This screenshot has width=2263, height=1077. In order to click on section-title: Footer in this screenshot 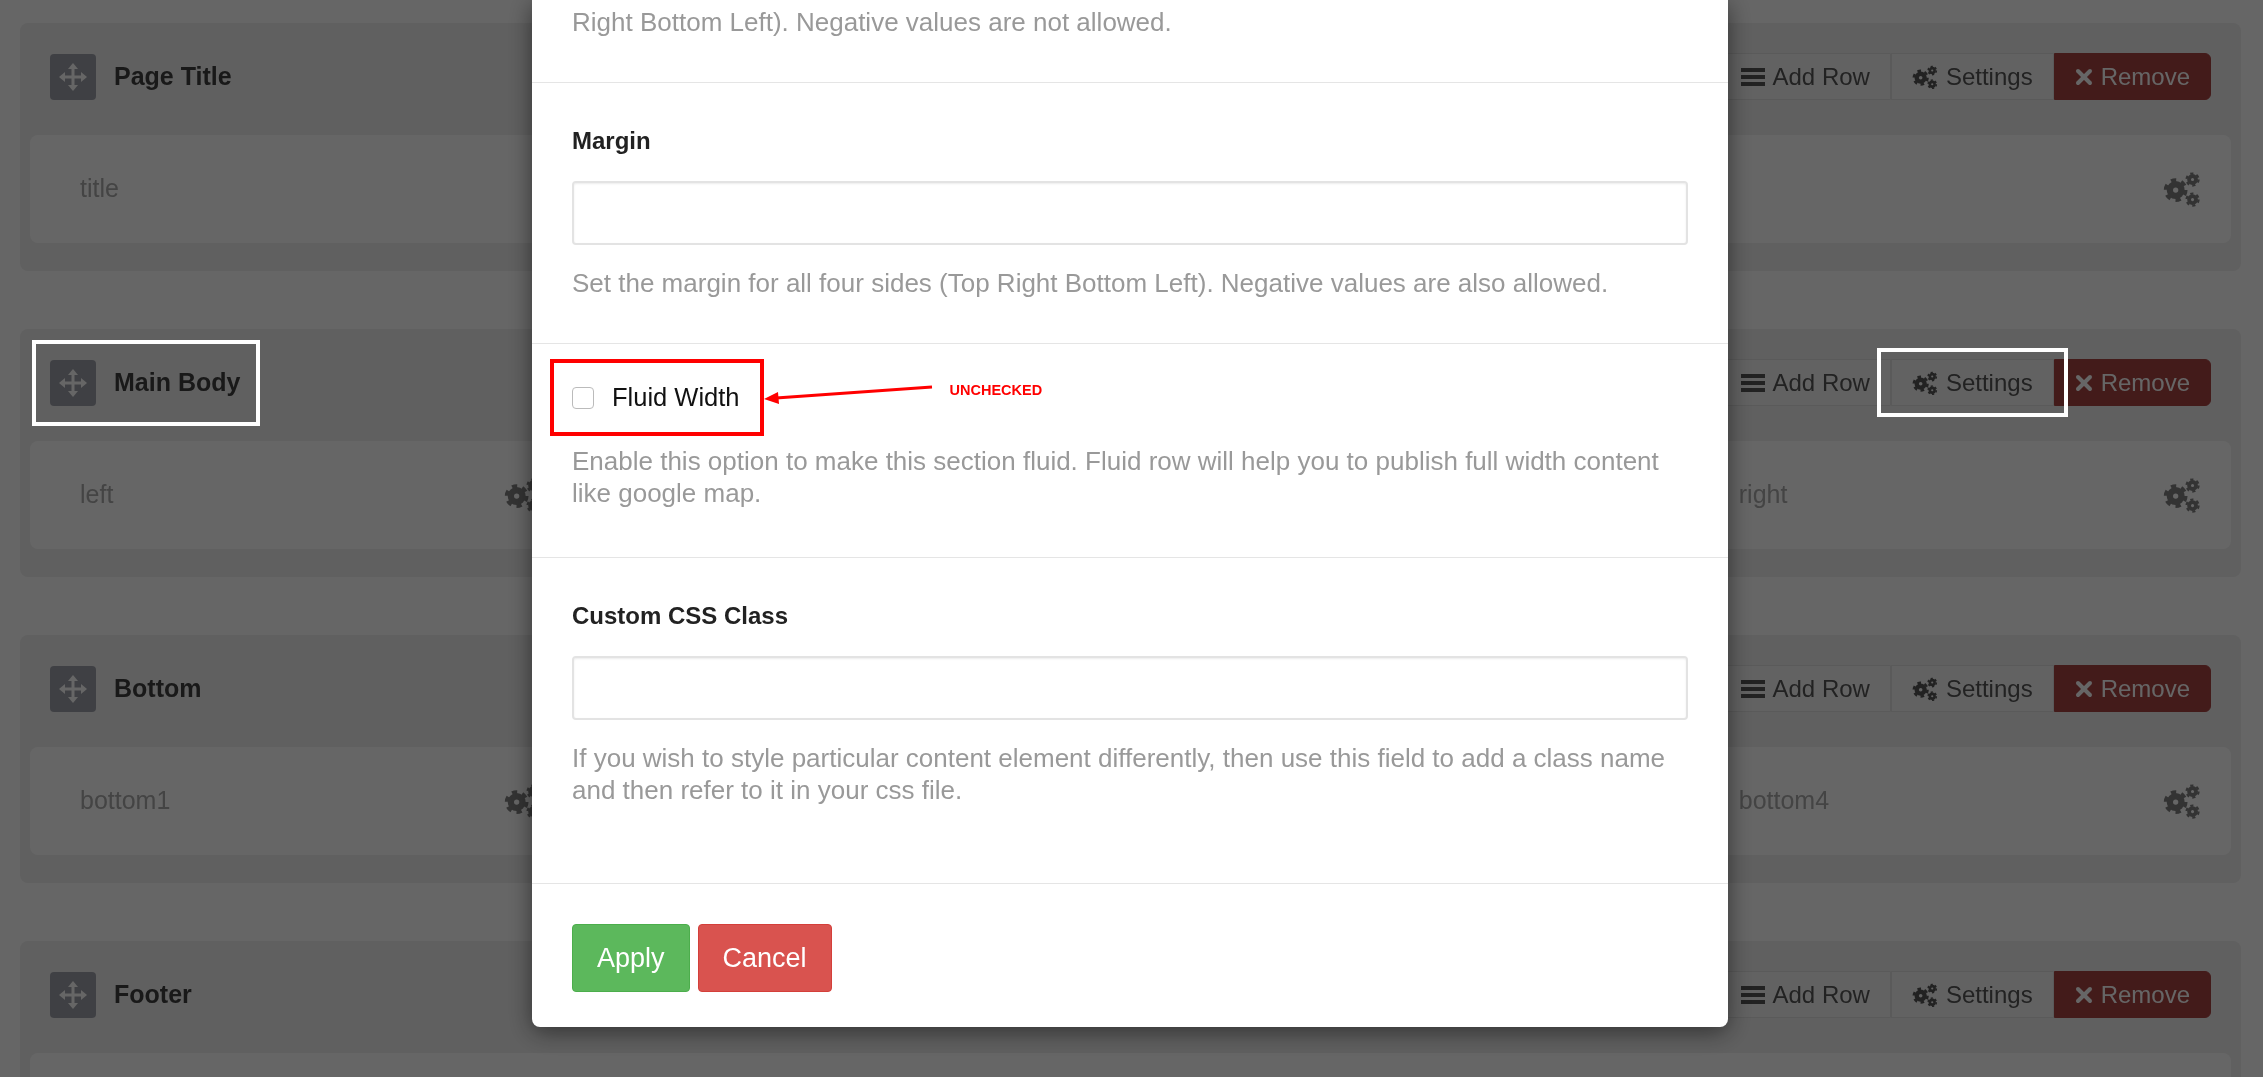, I will do `click(153, 994)`.